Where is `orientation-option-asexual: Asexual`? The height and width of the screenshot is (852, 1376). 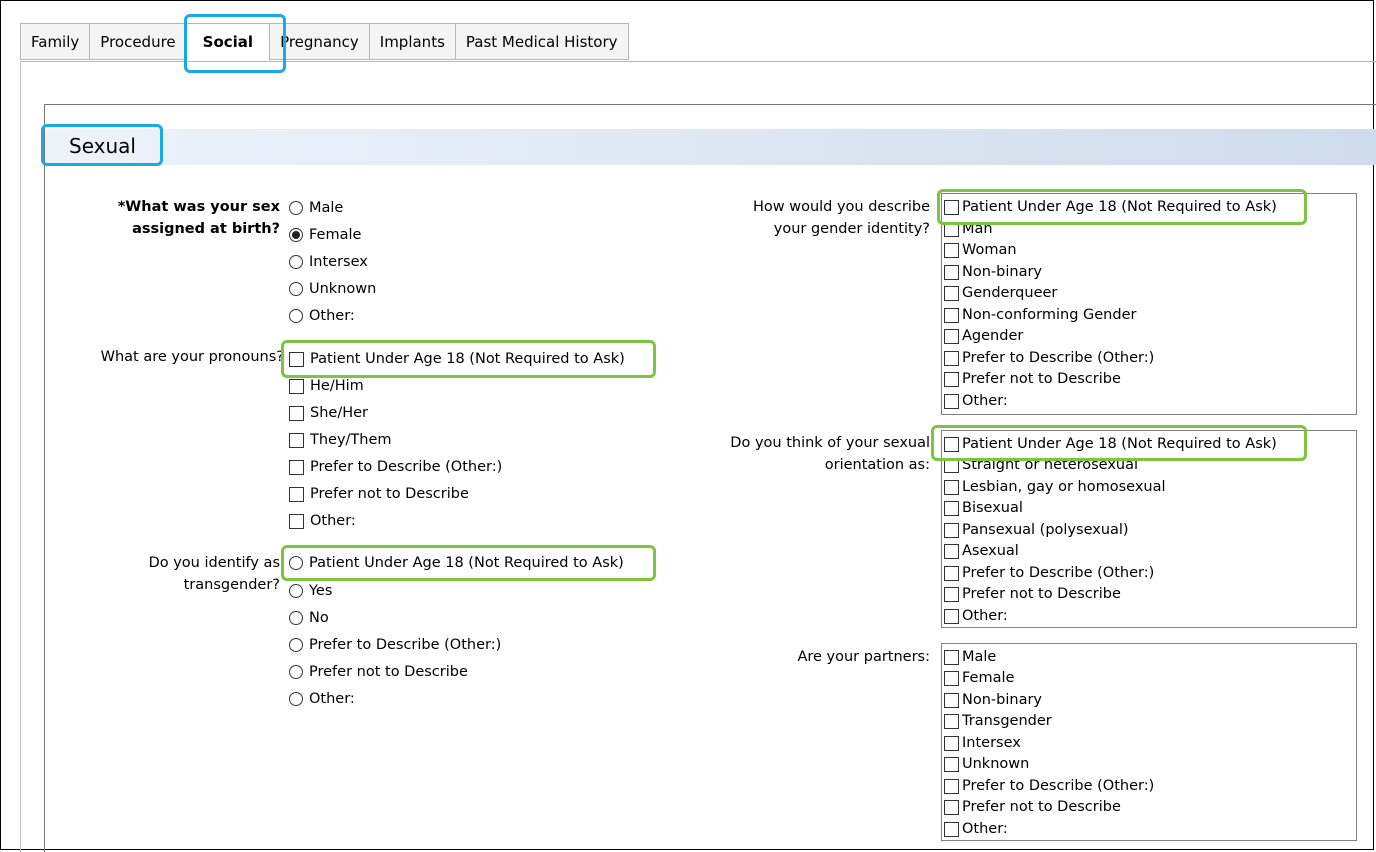
orientation-option-asexual: Asexual is located at coordinates (981, 552).